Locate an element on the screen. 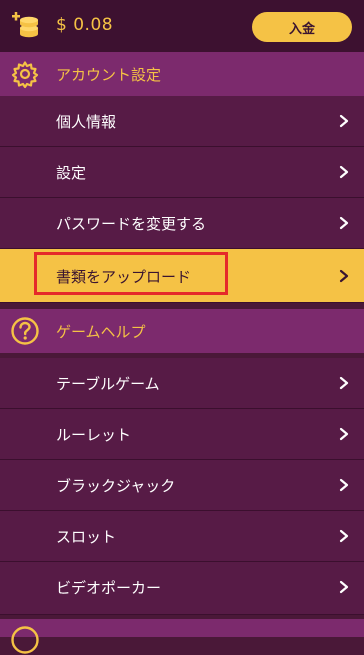  section-account-settings: アカウント設定 is located at coordinates (182, 74).